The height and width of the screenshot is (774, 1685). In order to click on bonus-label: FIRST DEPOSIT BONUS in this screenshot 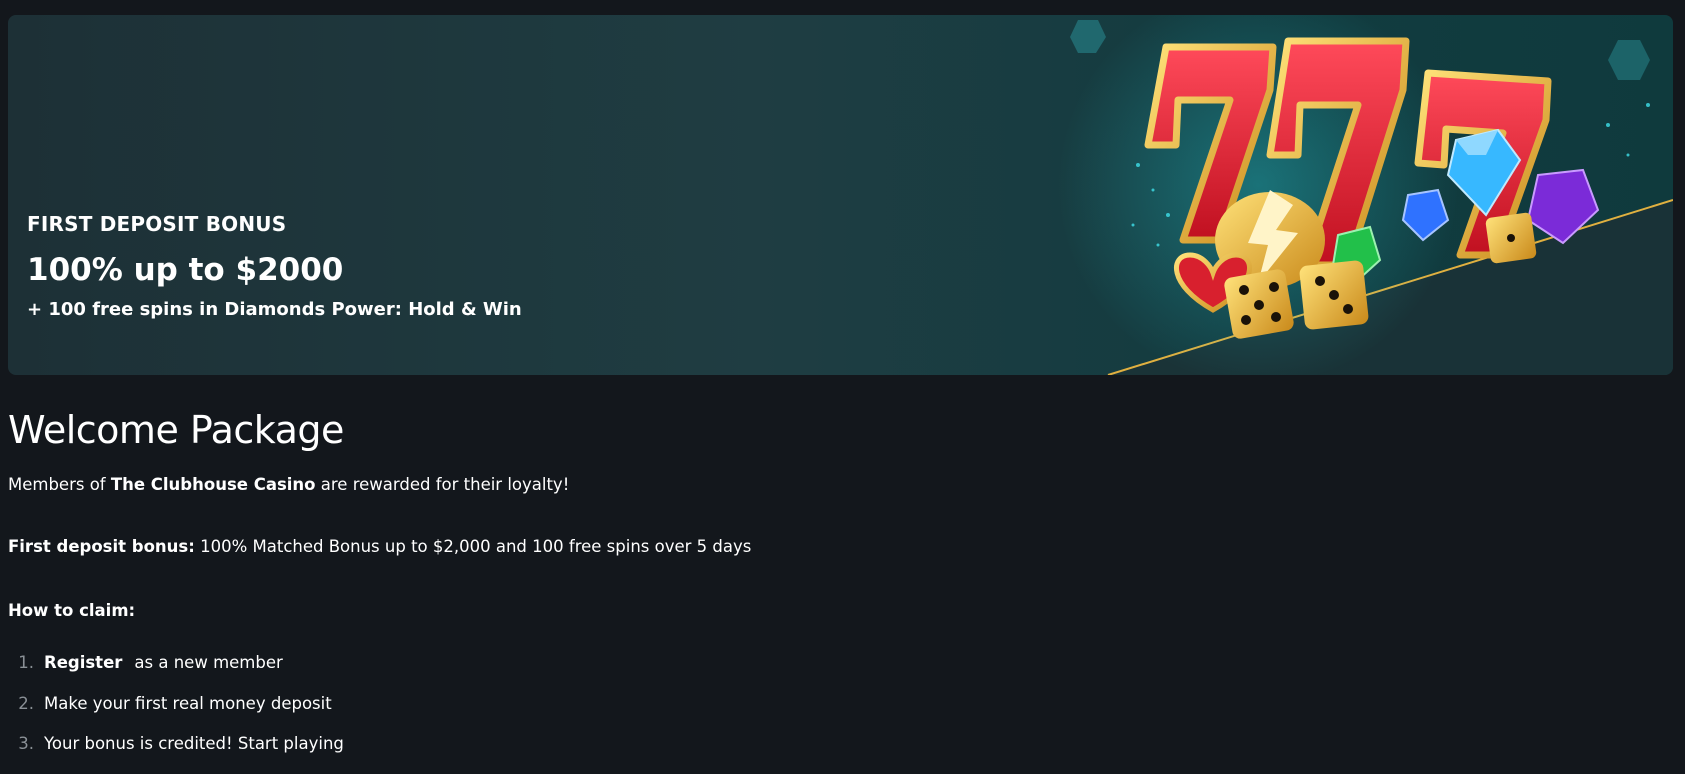, I will do `click(157, 224)`.